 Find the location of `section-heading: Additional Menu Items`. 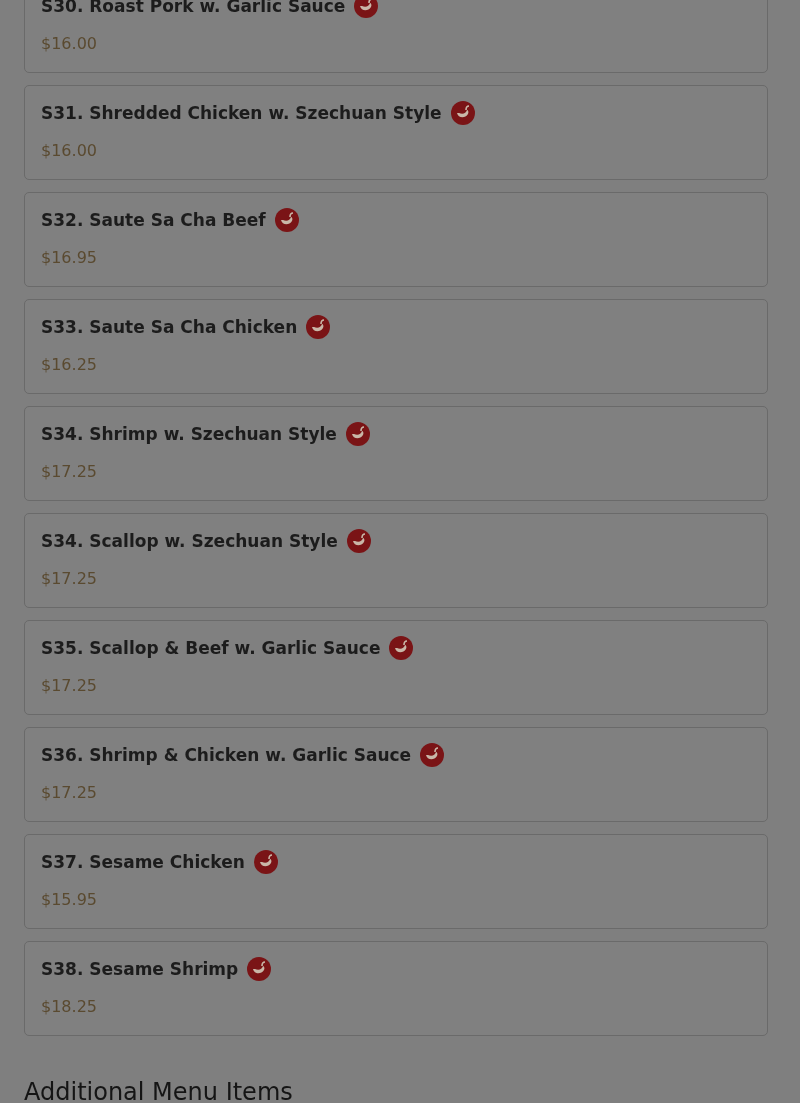

section-heading: Additional Menu Items is located at coordinates (159, 1090).